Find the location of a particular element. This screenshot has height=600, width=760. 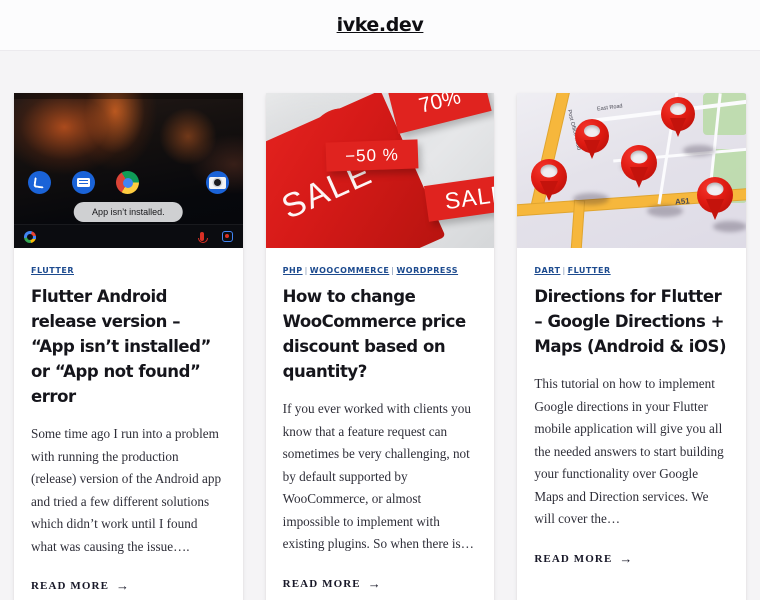

post-thumbnail-sale-bag: SALE 70% −50 % SALE is located at coordinates (380, 170).